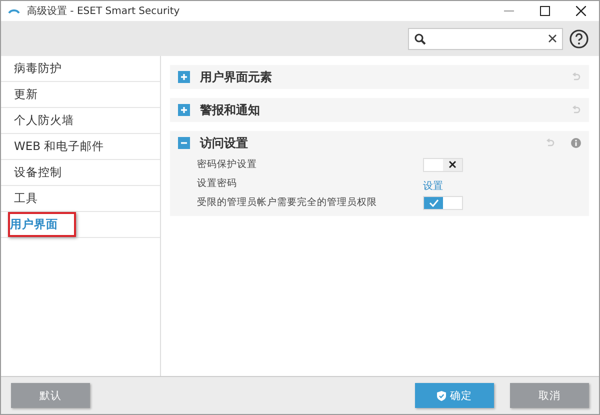 The width and height of the screenshot is (600, 415). What do you see at coordinates (59, 146) in the screenshot?
I see `sidebar-item: WEB 和电子邮件` at bounding box center [59, 146].